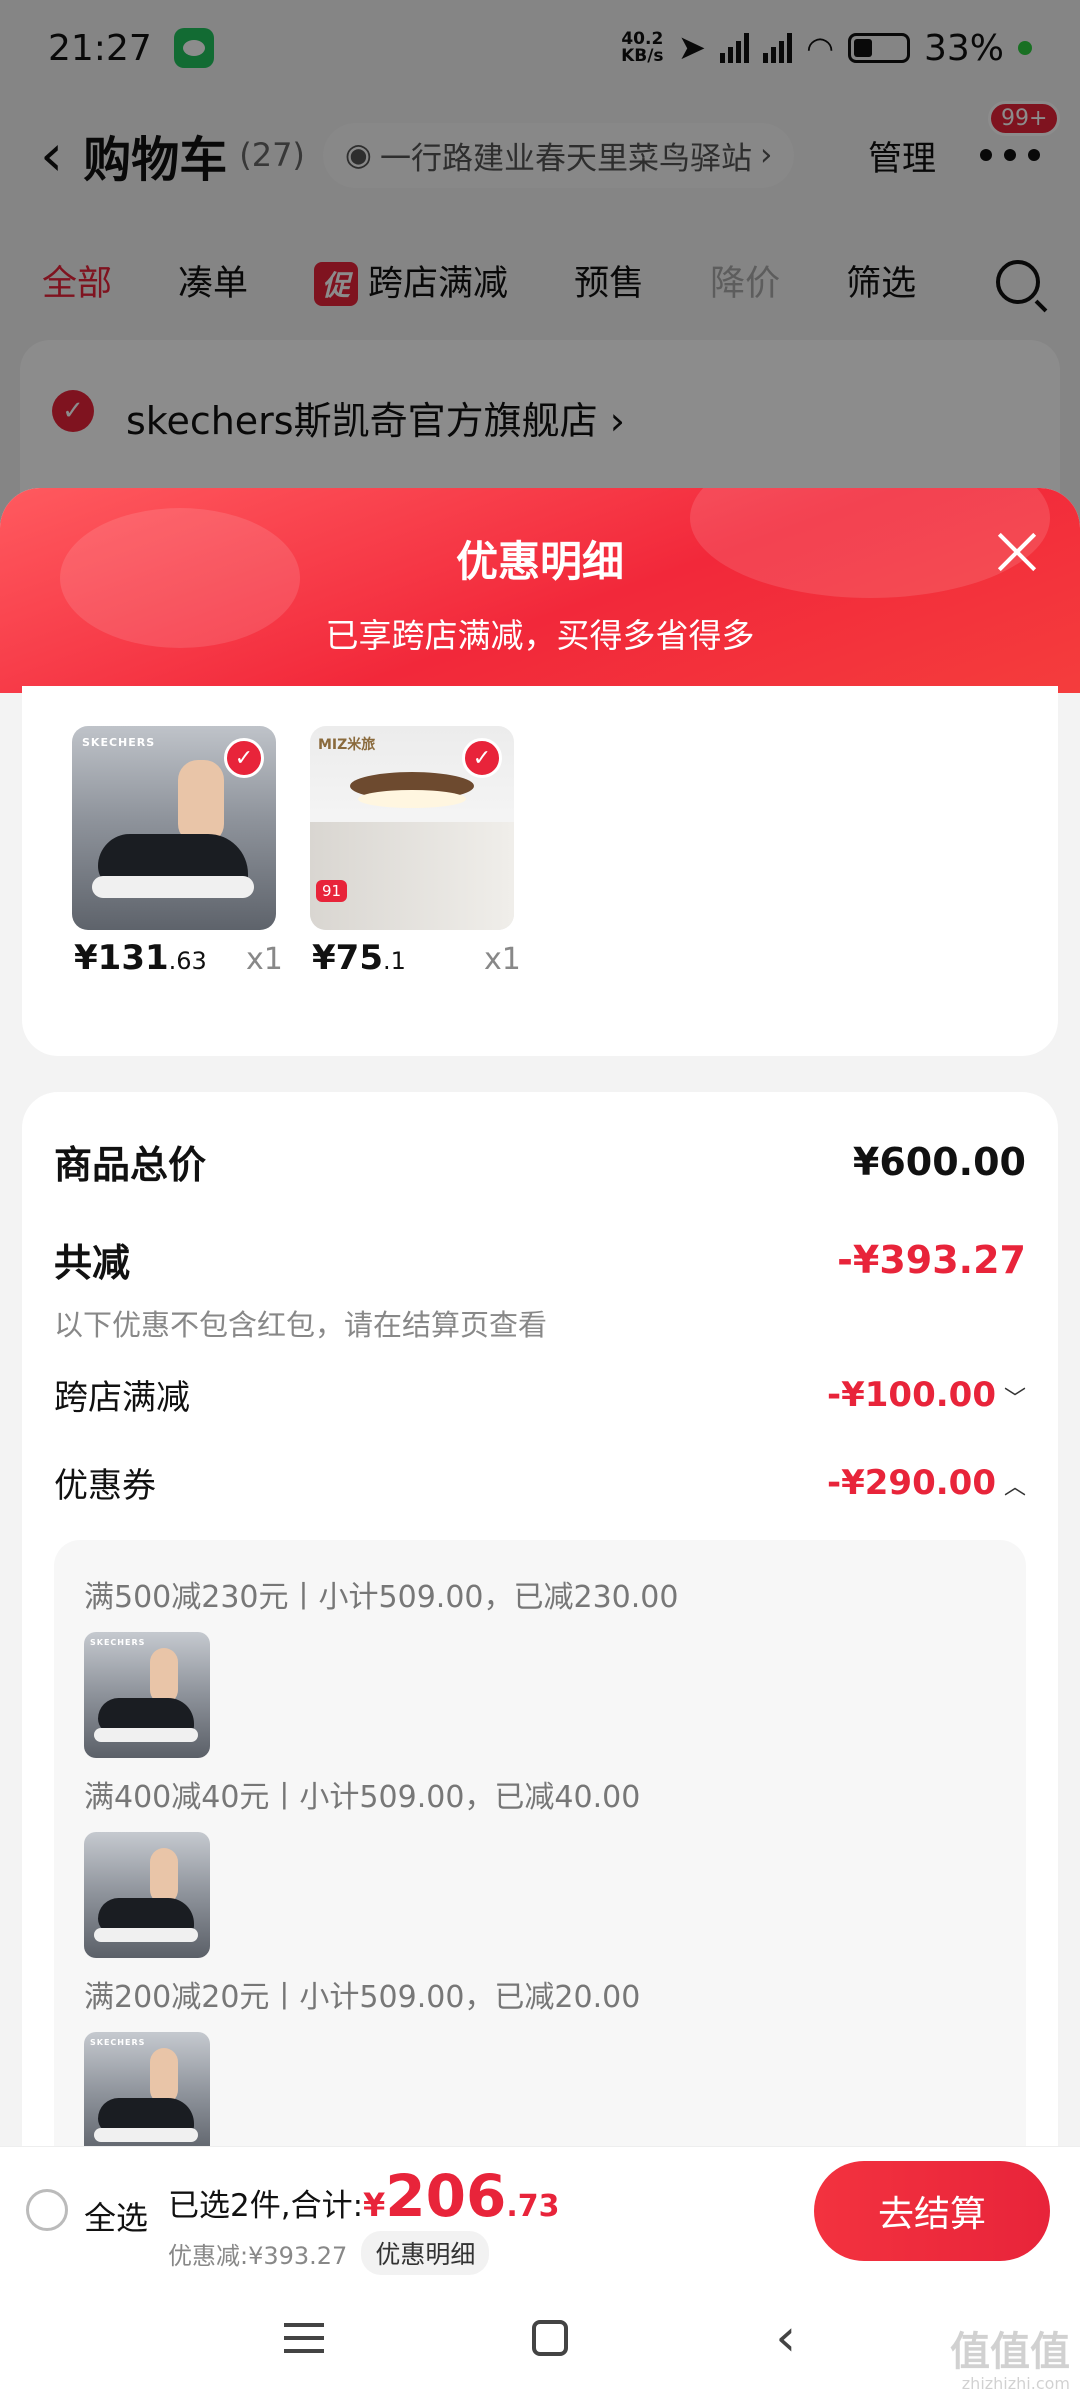 The image size is (1080, 2400). Describe the element at coordinates (1014, 1487) in the screenshot. I see `chevron-up-icon: ︿` at that location.